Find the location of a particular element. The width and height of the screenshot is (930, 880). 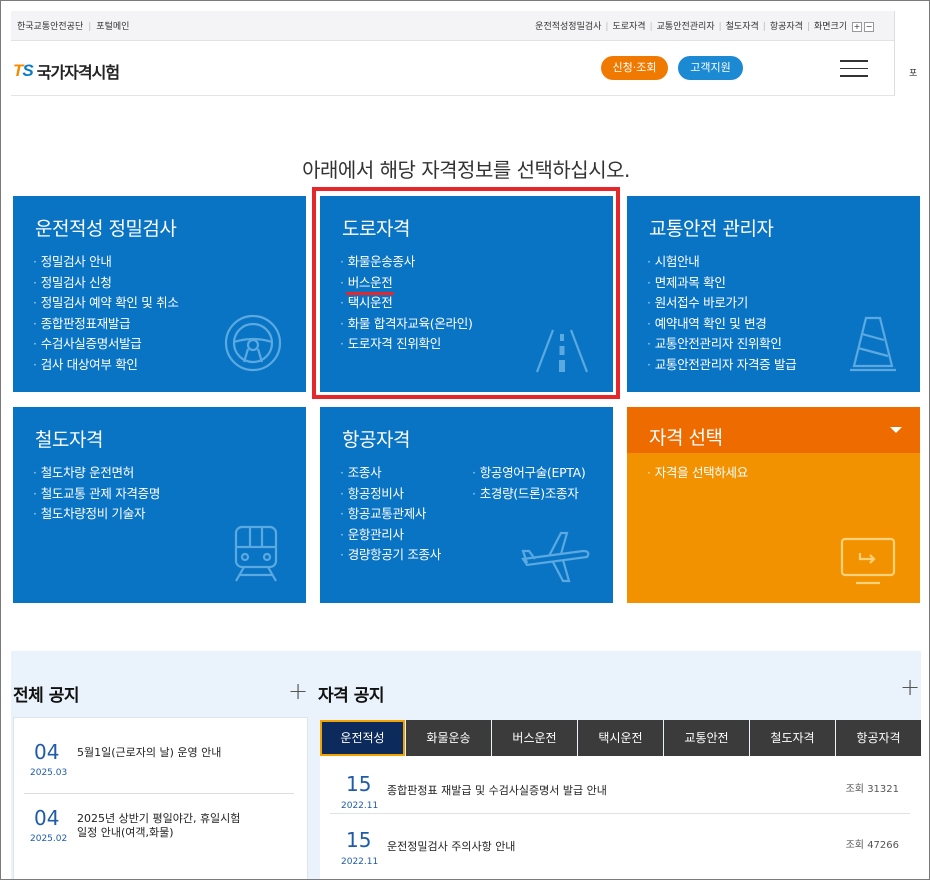

airplane-icon is located at coordinates (555, 557).